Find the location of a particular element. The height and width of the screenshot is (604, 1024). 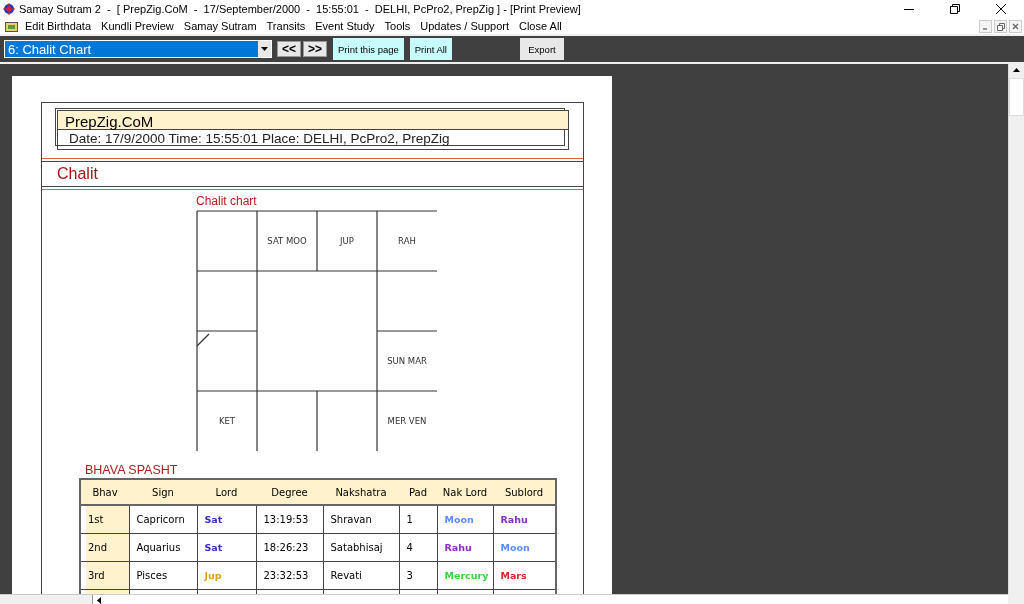

table-cell: 3 is located at coordinates (418, 575).